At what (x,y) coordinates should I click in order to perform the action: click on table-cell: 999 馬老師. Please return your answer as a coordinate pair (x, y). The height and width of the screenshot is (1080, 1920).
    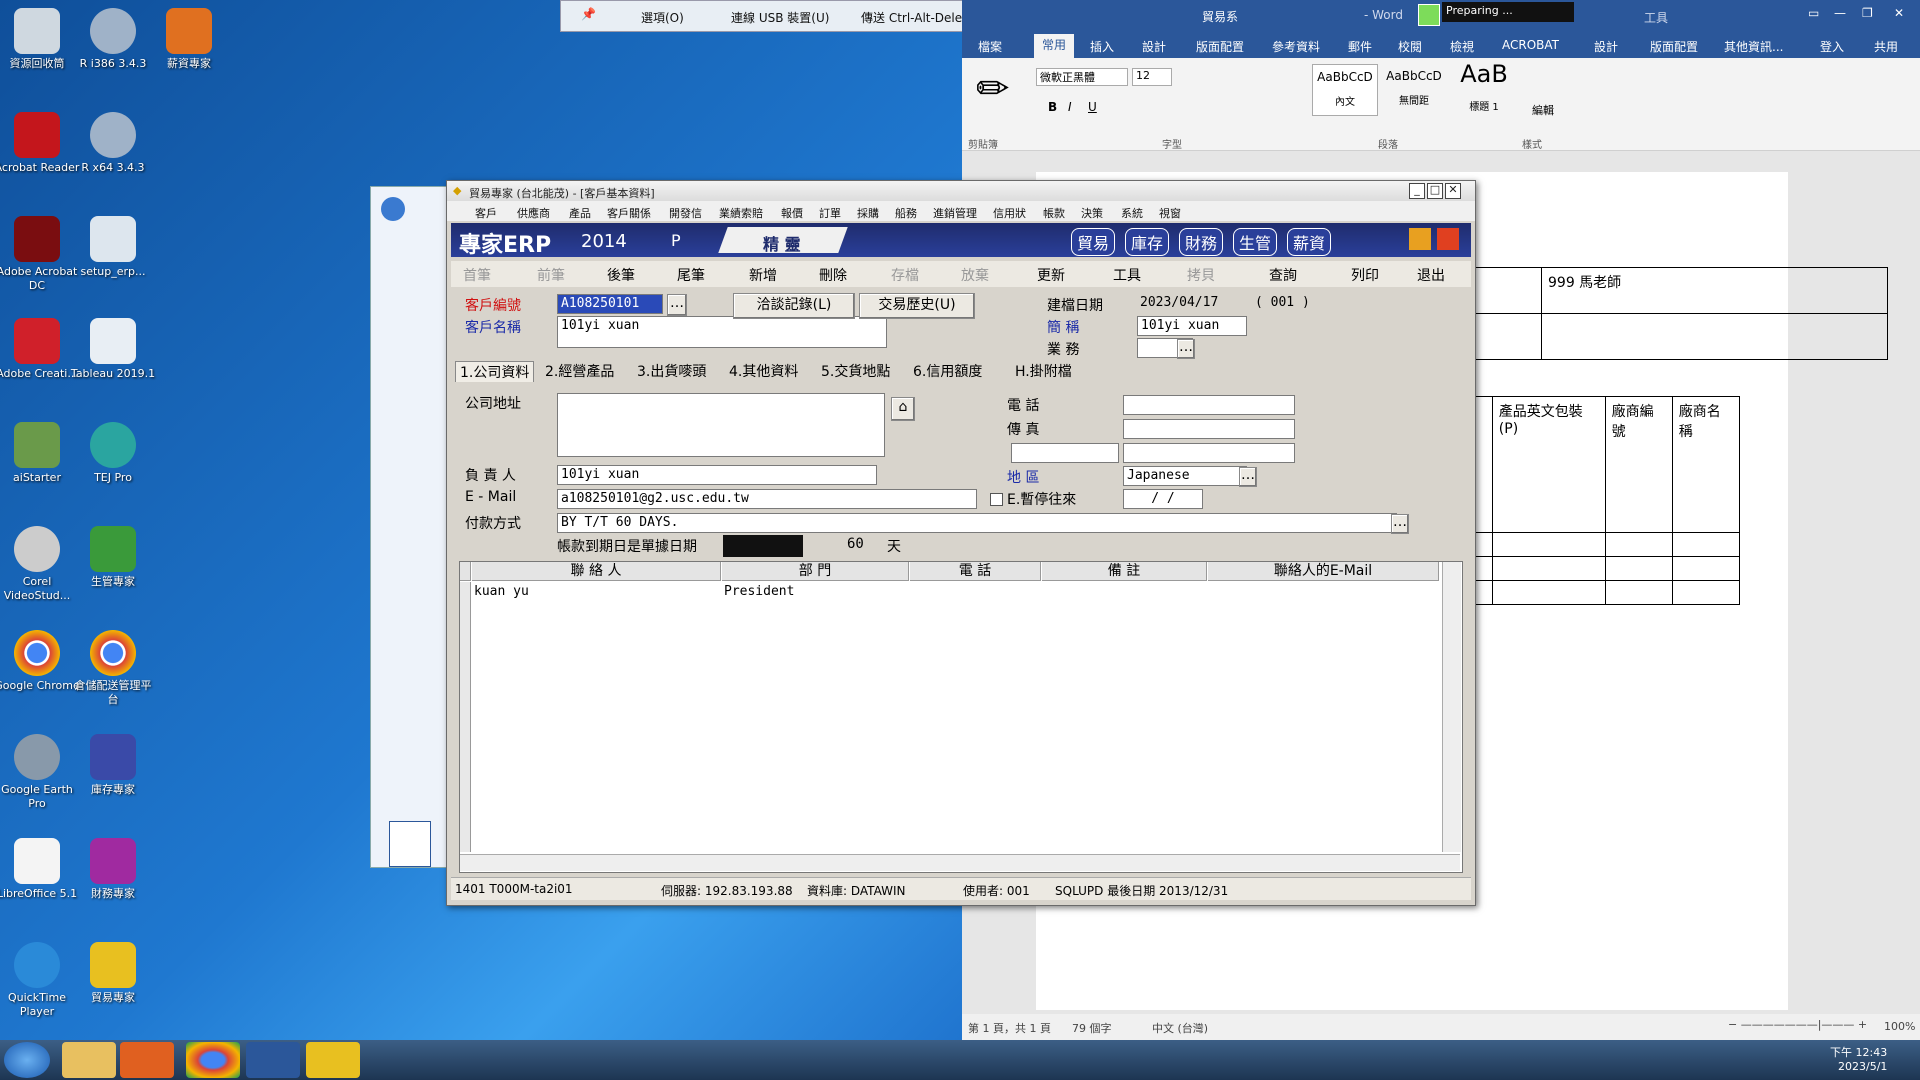
    Looking at the image, I should click on (1714, 290).